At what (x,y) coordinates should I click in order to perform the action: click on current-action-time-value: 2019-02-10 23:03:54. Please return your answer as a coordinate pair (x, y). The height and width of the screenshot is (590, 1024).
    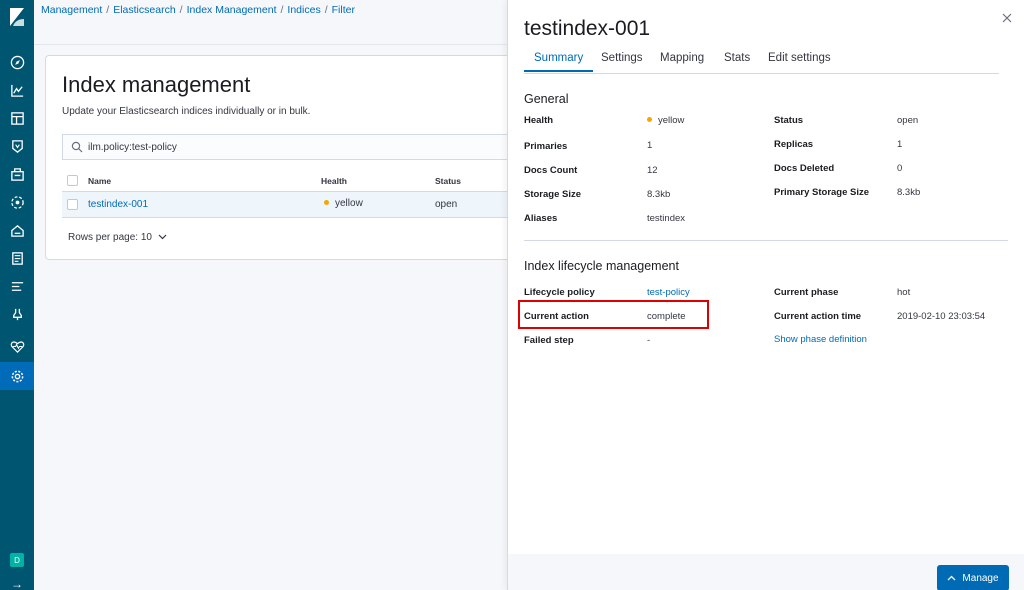
    Looking at the image, I should click on (941, 316).